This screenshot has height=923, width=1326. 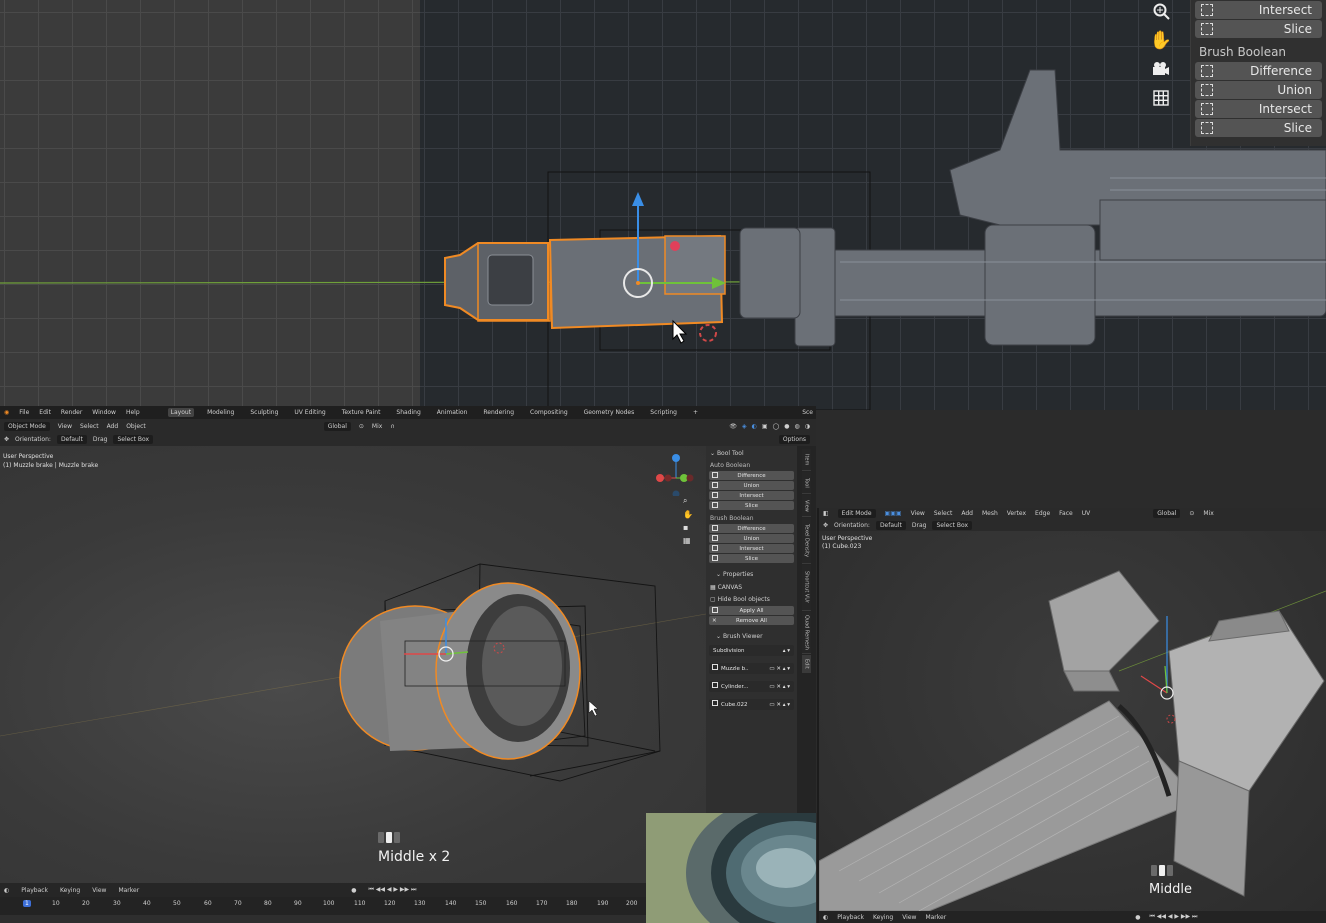 What do you see at coordinates (893, 513) in the screenshot?
I see `select-mode-icons: ▣▣▣` at bounding box center [893, 513].